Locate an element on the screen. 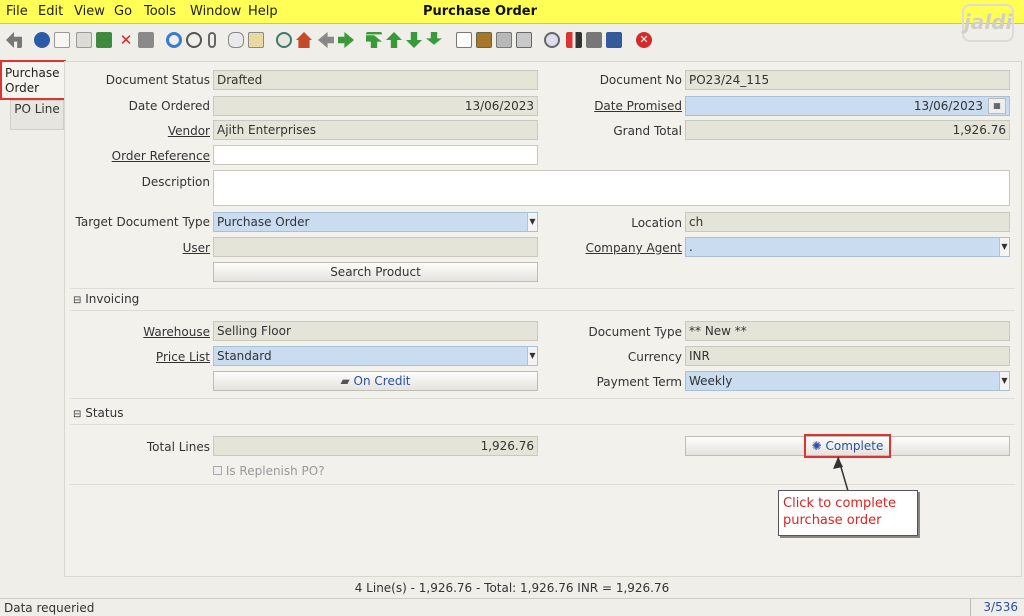  undo-icon is located at coordinates (14, 40).